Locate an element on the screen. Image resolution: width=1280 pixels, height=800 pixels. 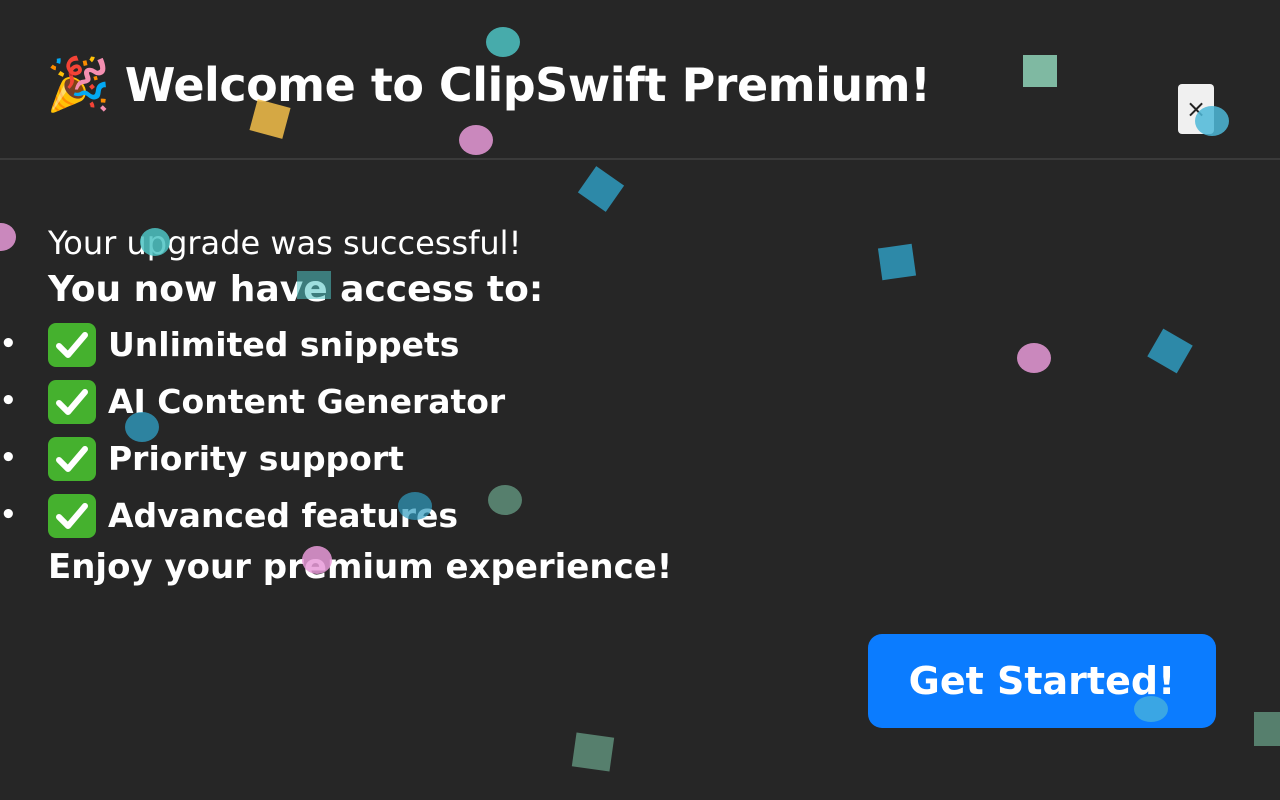
party-popper-icon: 🎉 is located at coordinates (78, 85).